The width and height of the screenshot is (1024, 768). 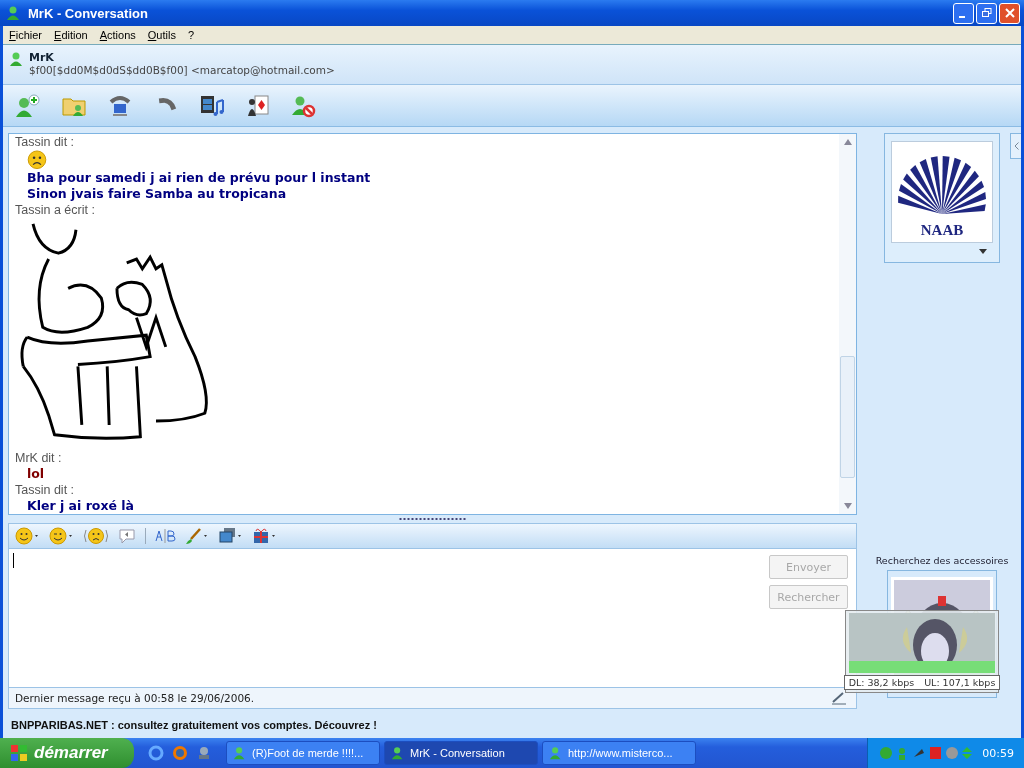 What do you see at coordinates (36, 474) in the screenshot?
I see `message-text: lol` at bounding box center [36, 474].